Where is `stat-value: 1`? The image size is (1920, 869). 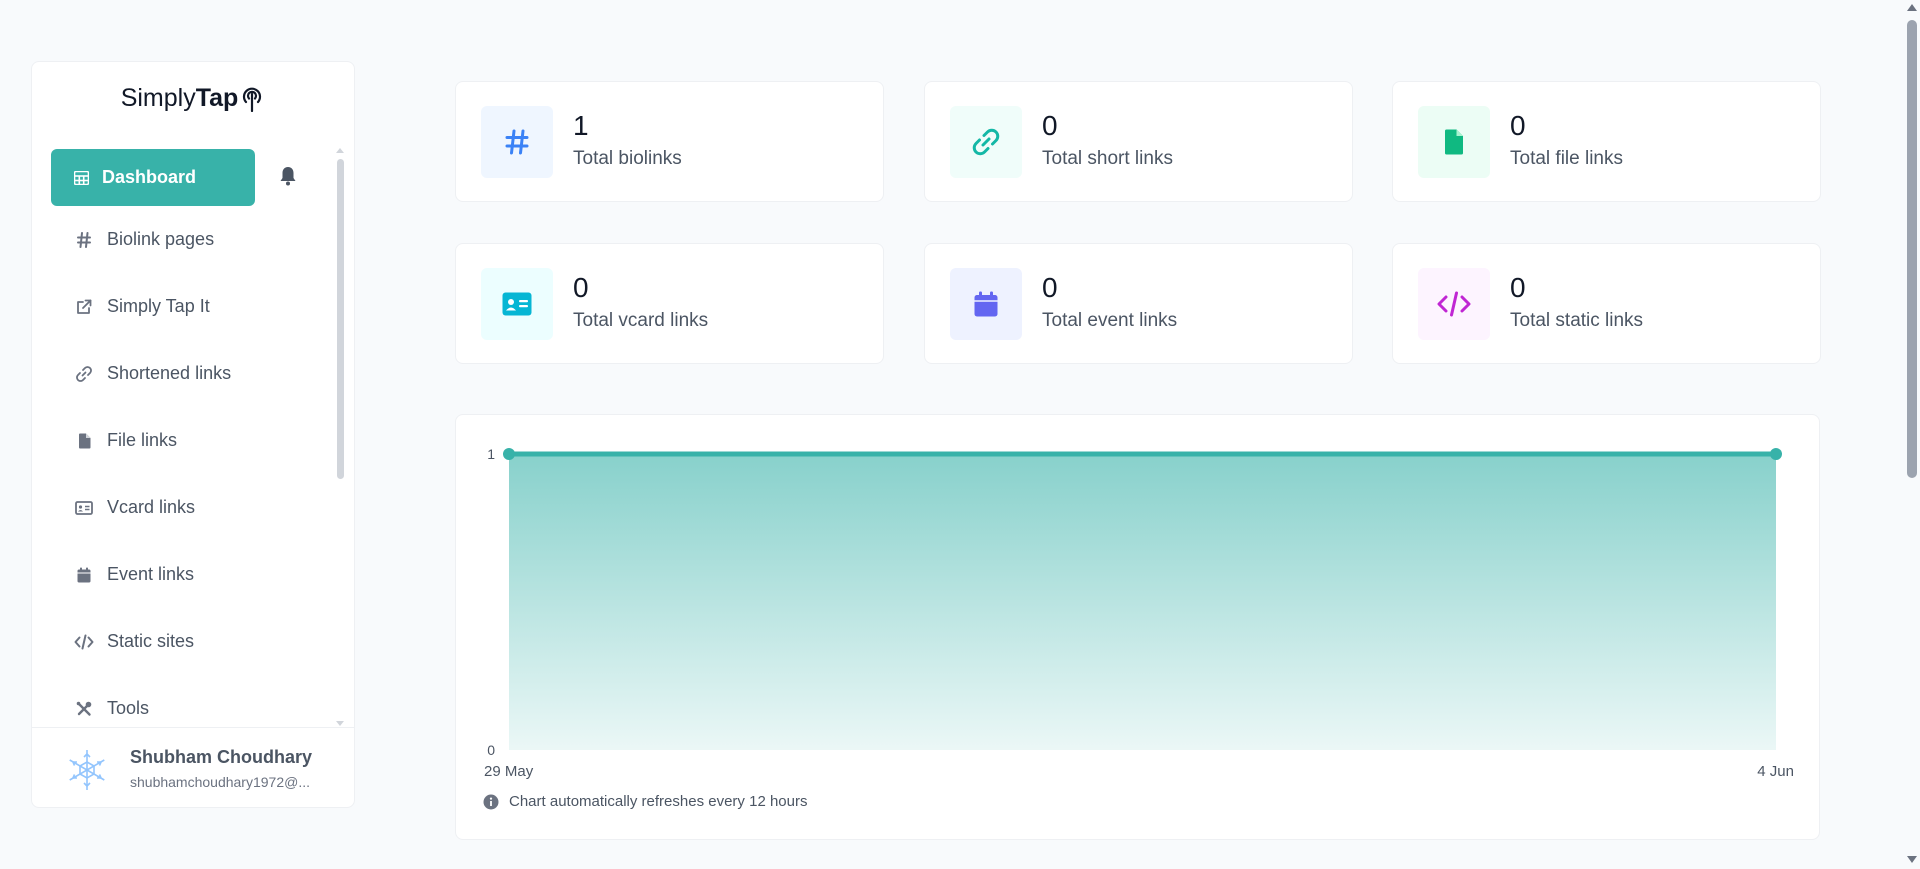 stat-value: 1 is located at coordinates (581, 125).